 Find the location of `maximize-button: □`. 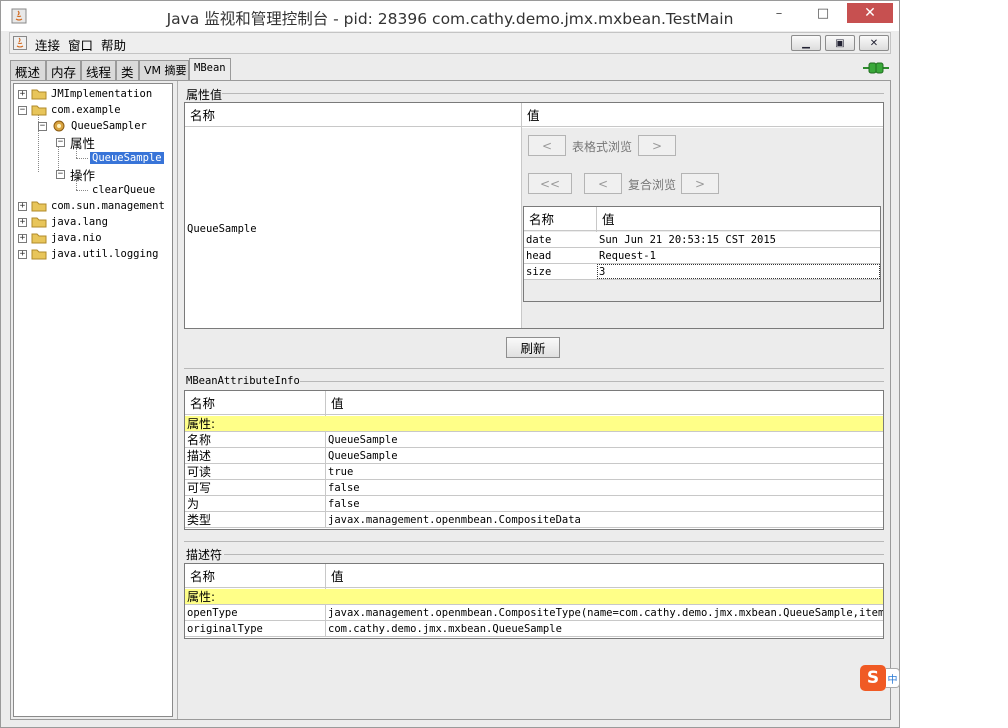

maximize-button: □ is located at coordinates (823, 13).